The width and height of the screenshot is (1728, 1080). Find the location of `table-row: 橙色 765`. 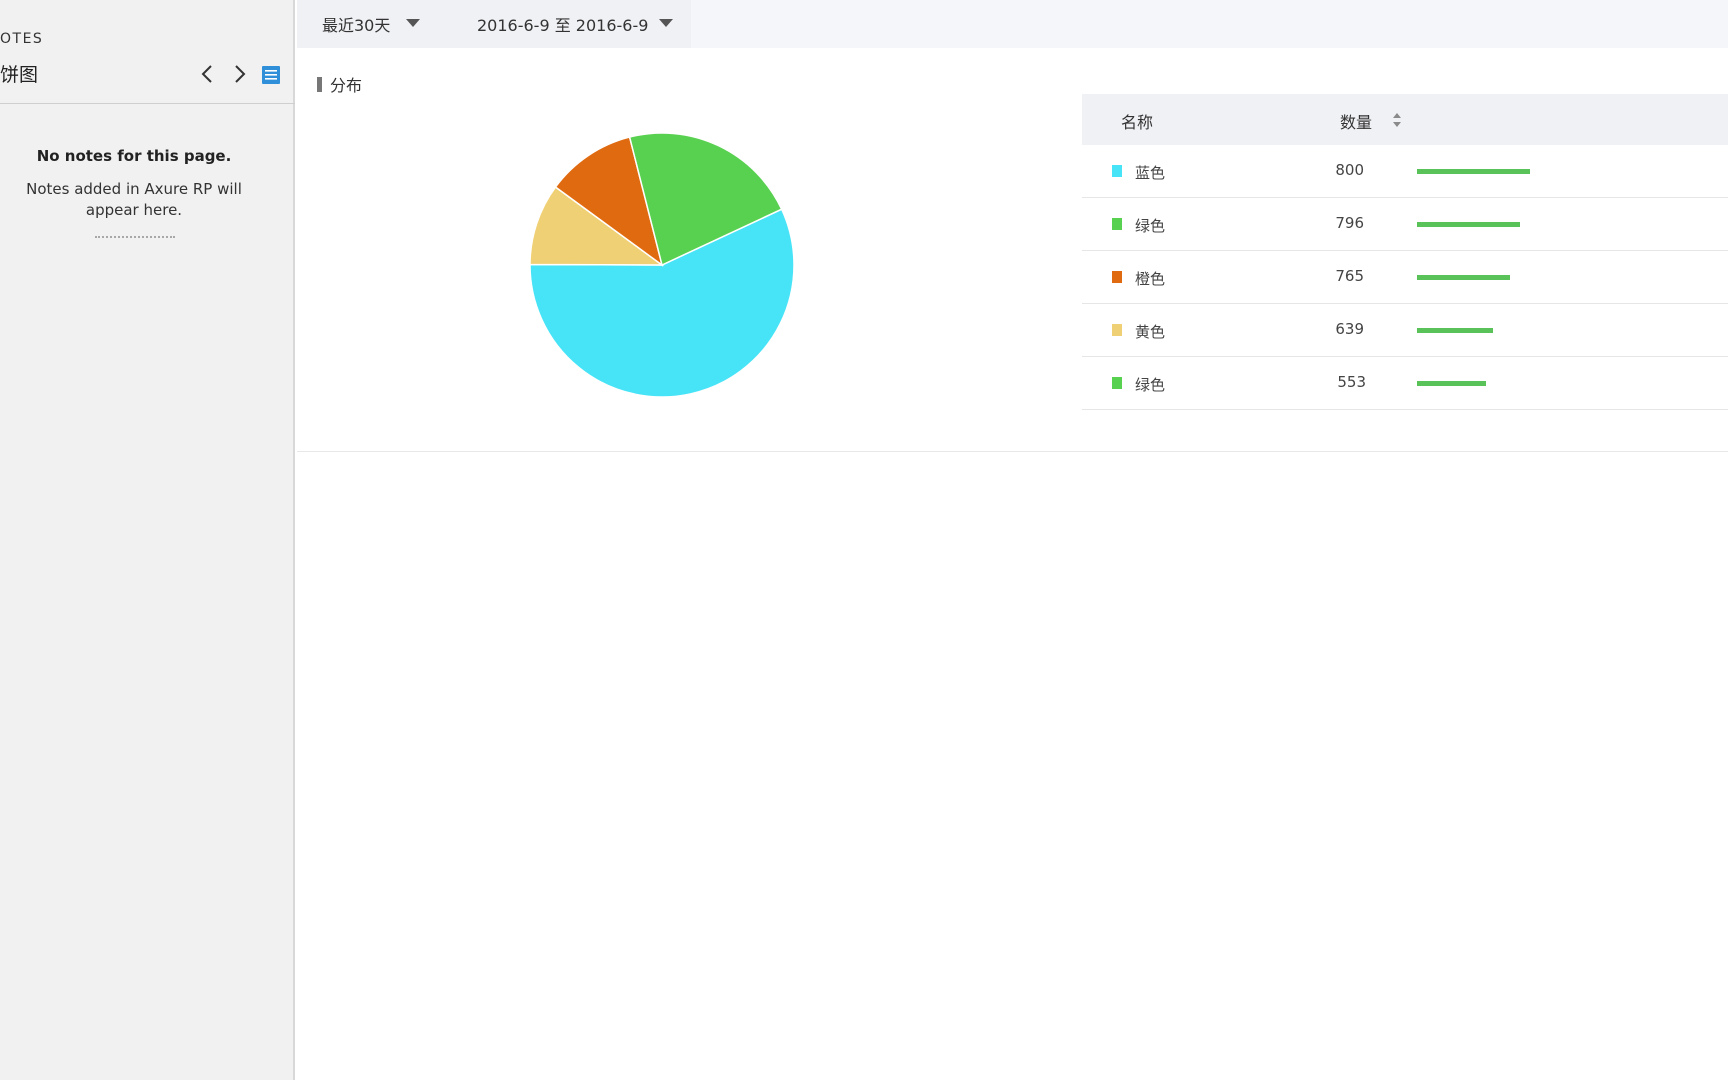

table-row: 橙色 765 is located at coordinates (1405, 277).